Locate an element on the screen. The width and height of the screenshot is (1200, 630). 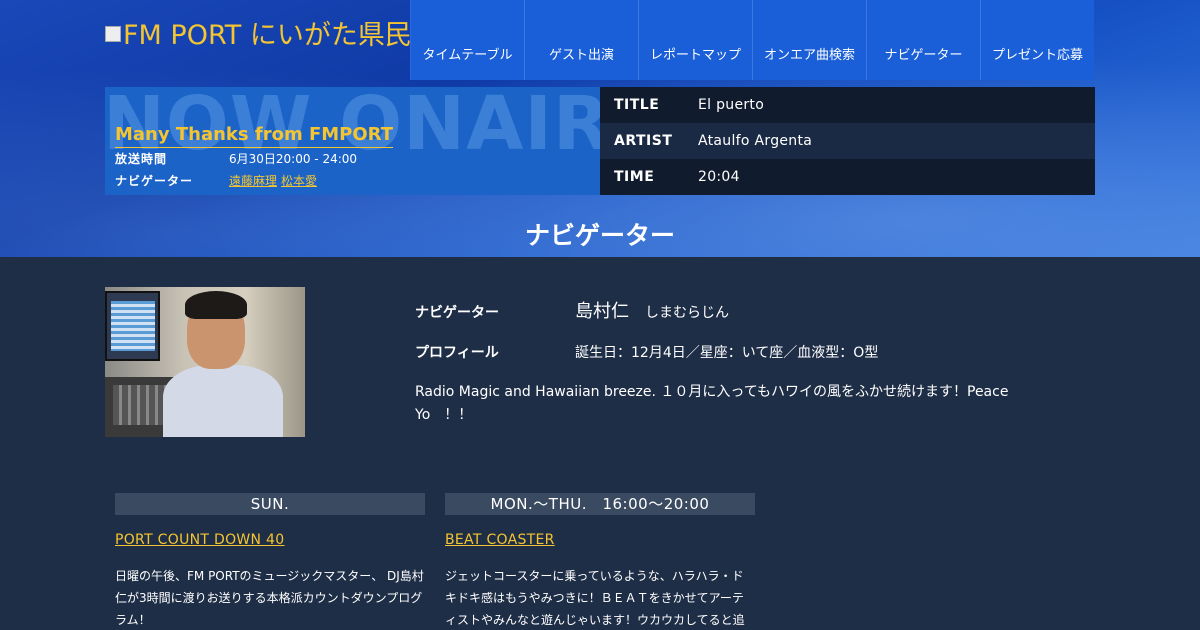
onair-program-title: Many Thanks from FMPORT is located at coordinates (254, 135).